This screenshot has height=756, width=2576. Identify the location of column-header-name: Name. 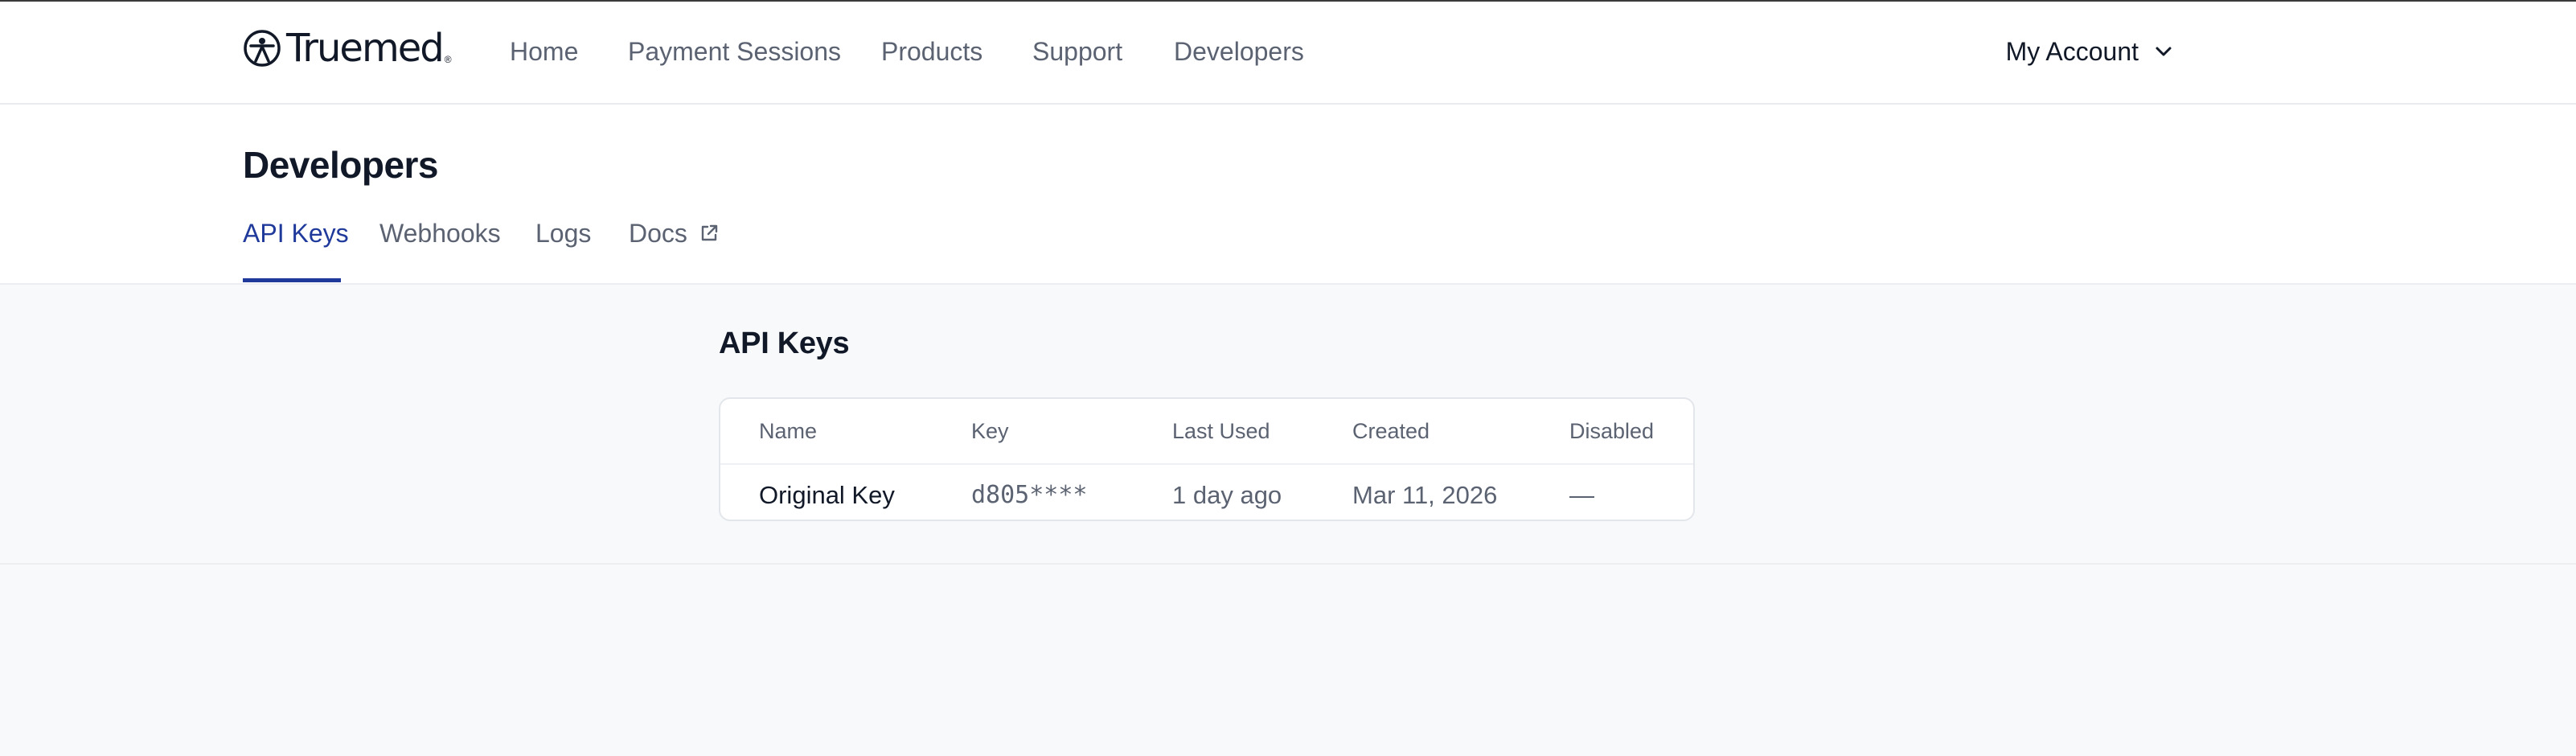
(789, 431).